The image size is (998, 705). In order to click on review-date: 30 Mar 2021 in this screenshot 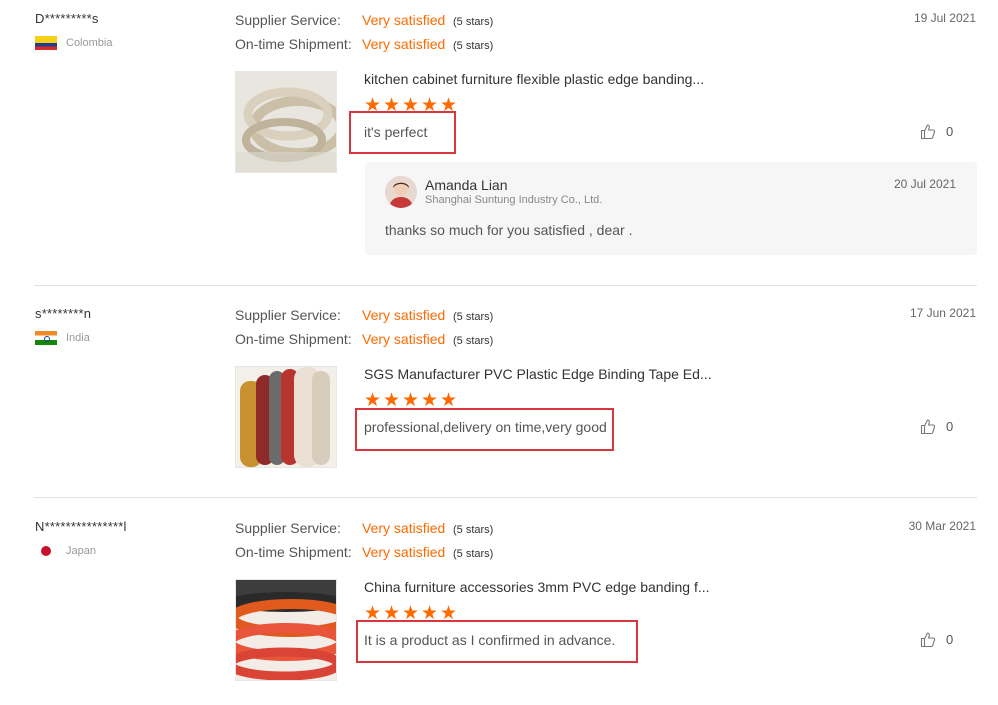, I will do `click(942, 526)`.